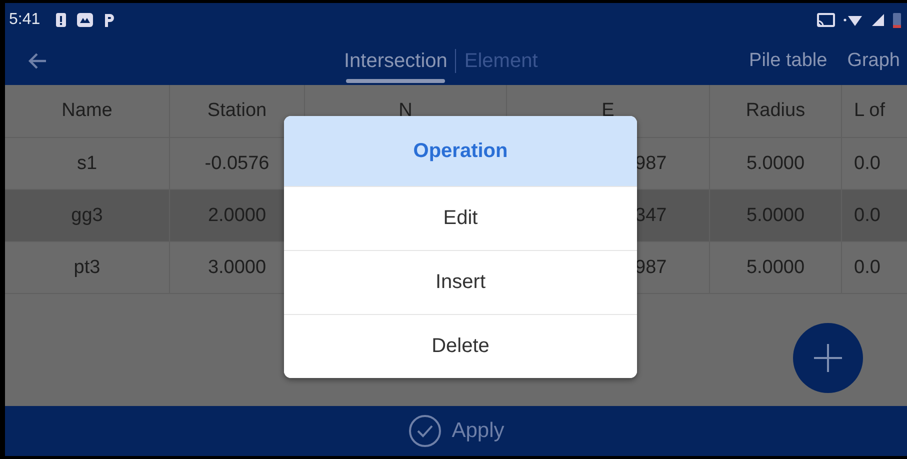 This screenshot has height=459, width=907. I want to click on dialog-title: Operation, so click(460, 151).